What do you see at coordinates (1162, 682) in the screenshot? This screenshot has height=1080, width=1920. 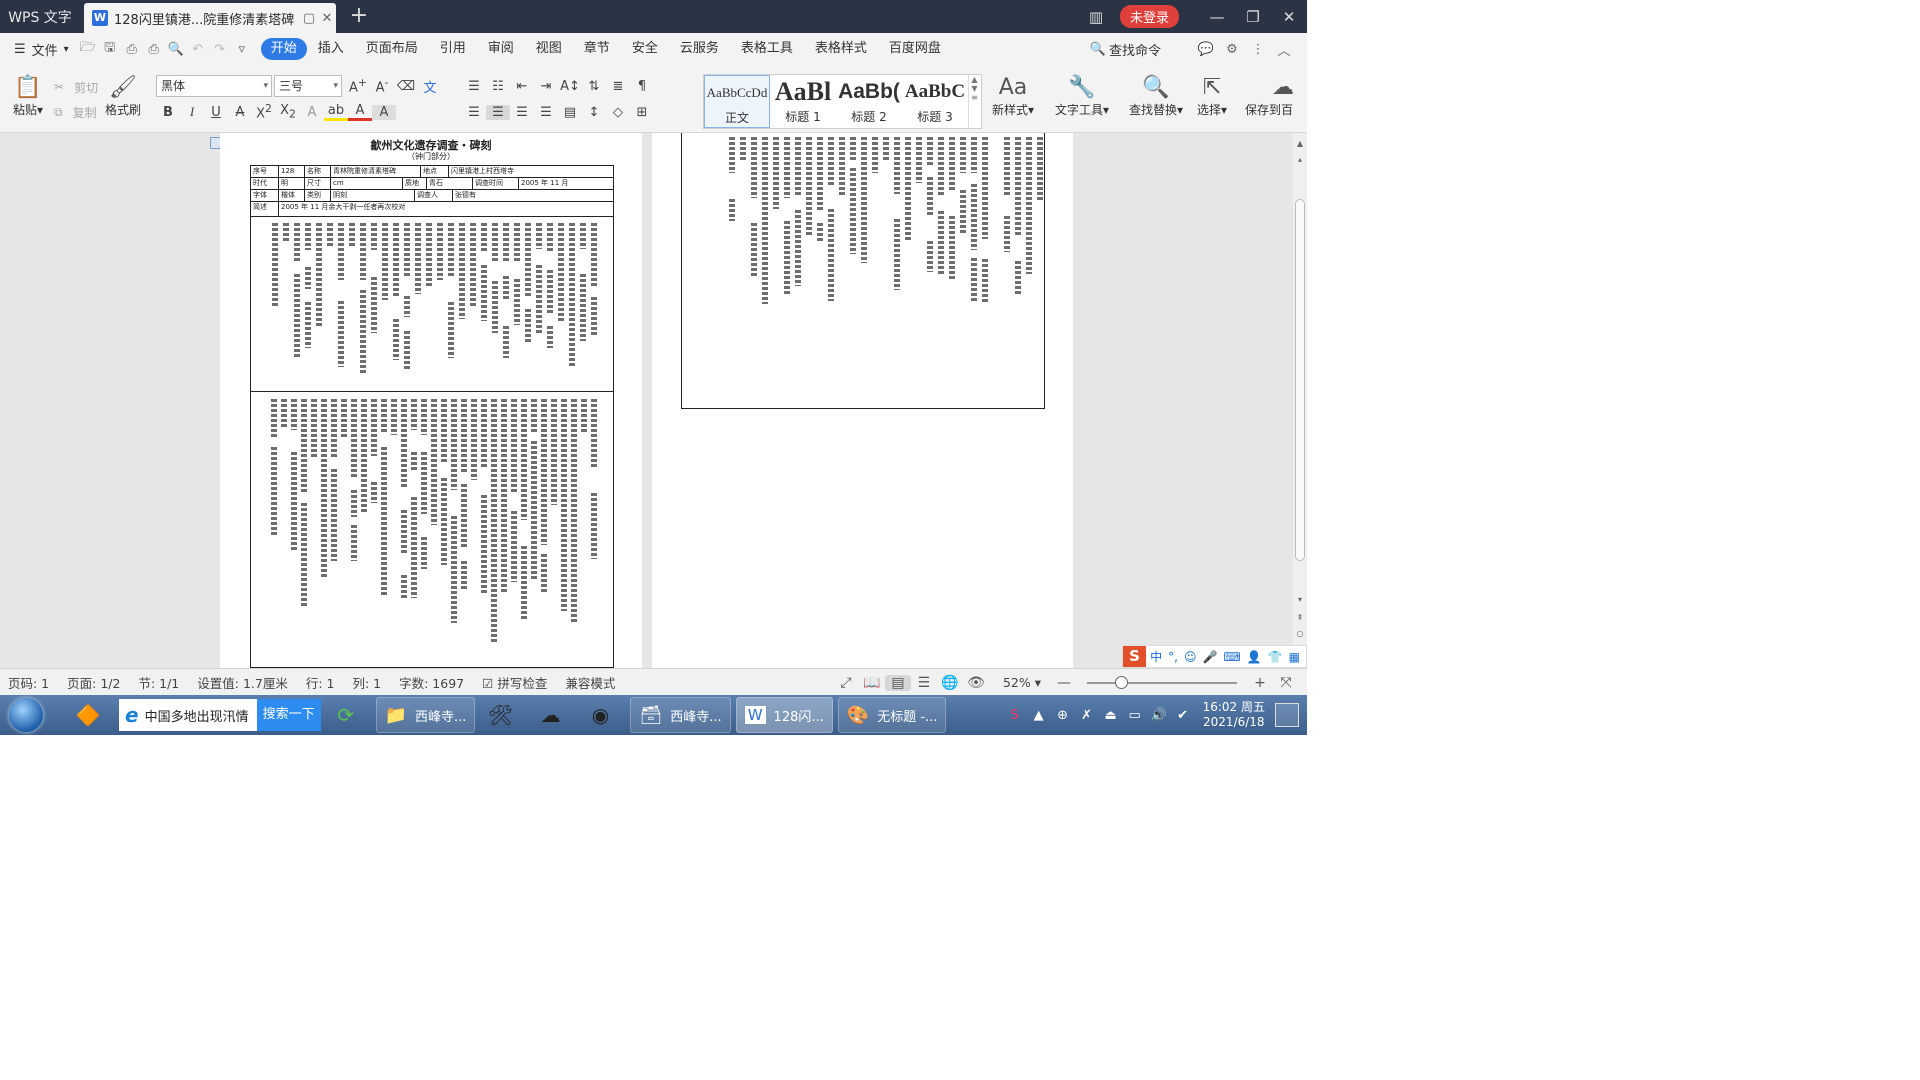 I see `zoom-slider` at bounding box center [1162, 682].